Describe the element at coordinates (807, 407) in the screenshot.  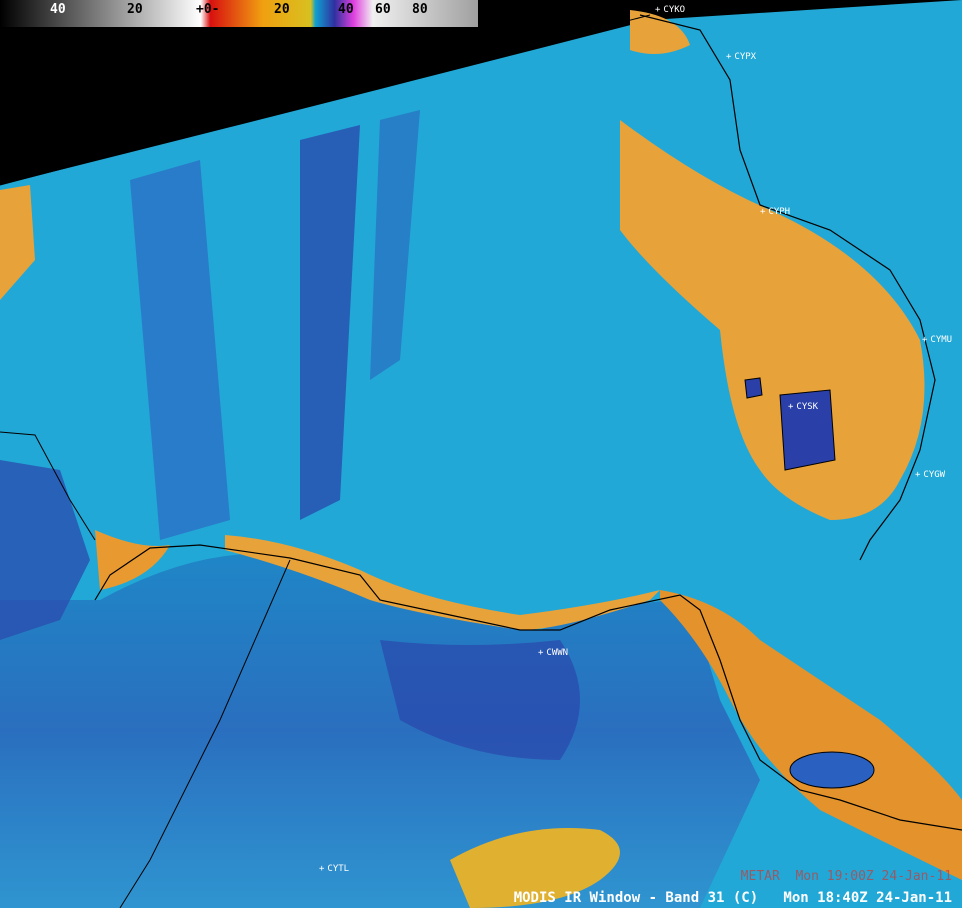
I see `station-label: CYSK` at that location.